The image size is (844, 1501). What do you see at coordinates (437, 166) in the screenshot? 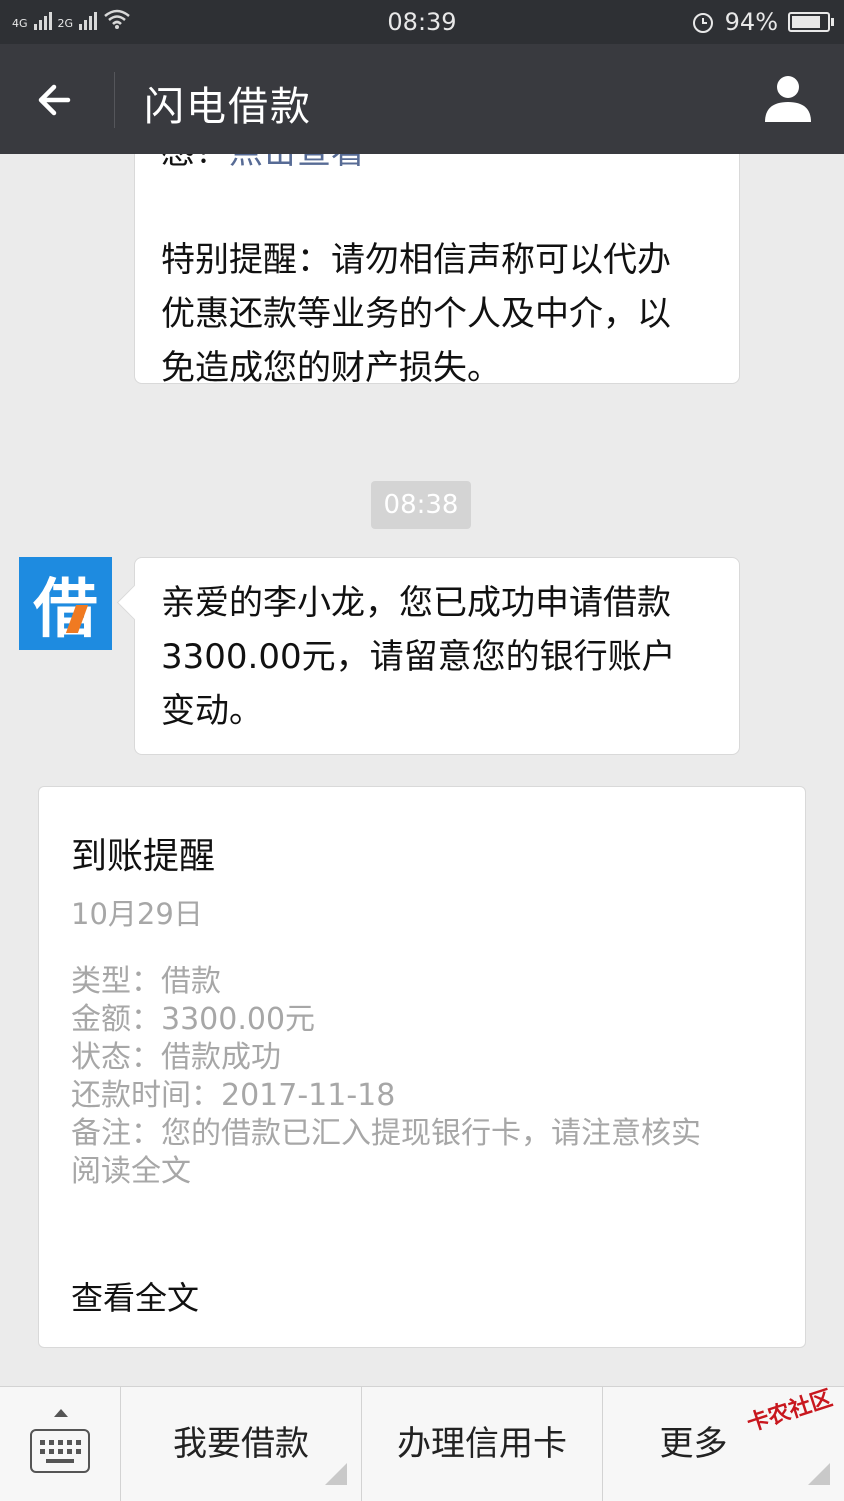
I see `message-text: 感！点击查看` at bounding box center [437, 166].